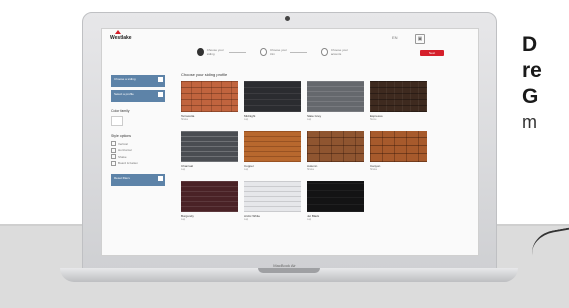  I want to click on product-card: Burgundy Lap, so click(209, 201).